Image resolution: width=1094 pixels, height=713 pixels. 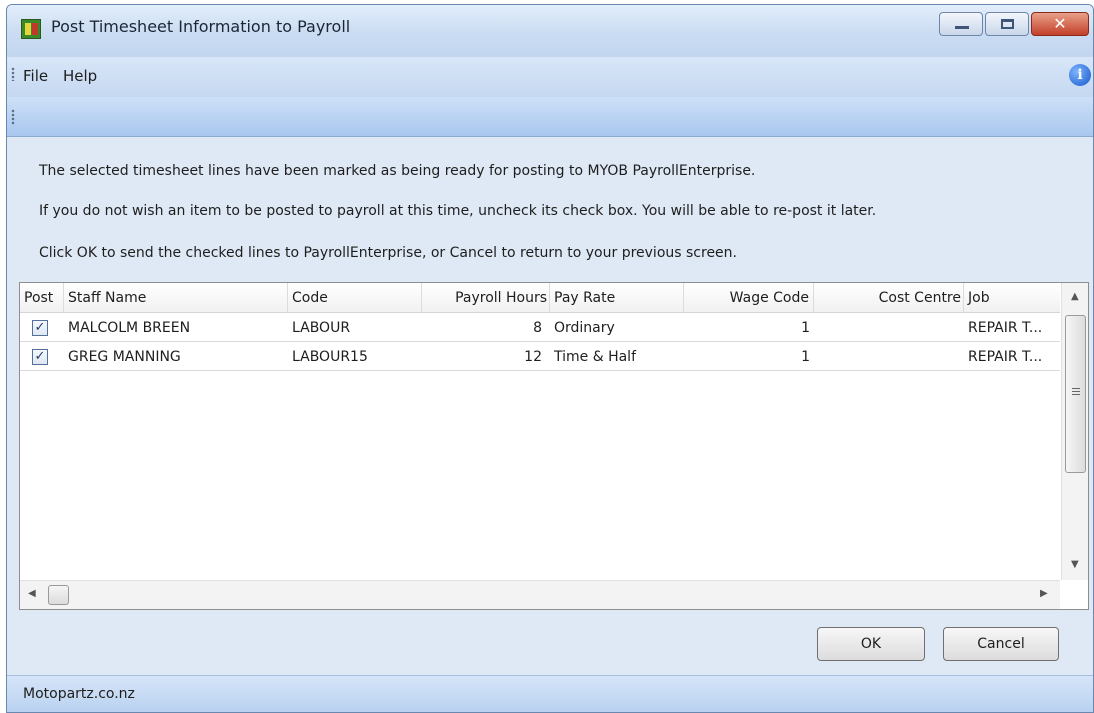 I want to click on close-button: ✕, so click(x=1060, y=24).